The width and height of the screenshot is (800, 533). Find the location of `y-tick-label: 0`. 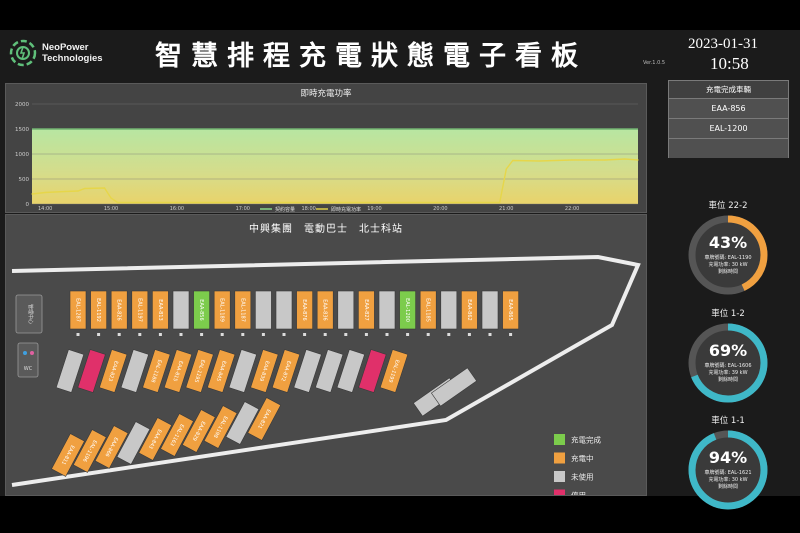

y-tick-label: 0 is located at coordinates (28, 205).